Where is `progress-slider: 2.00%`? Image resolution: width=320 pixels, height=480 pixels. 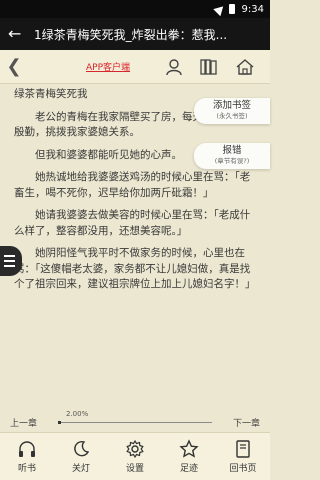 progress-slider: 2.00% is located at coordinates (135, 417).